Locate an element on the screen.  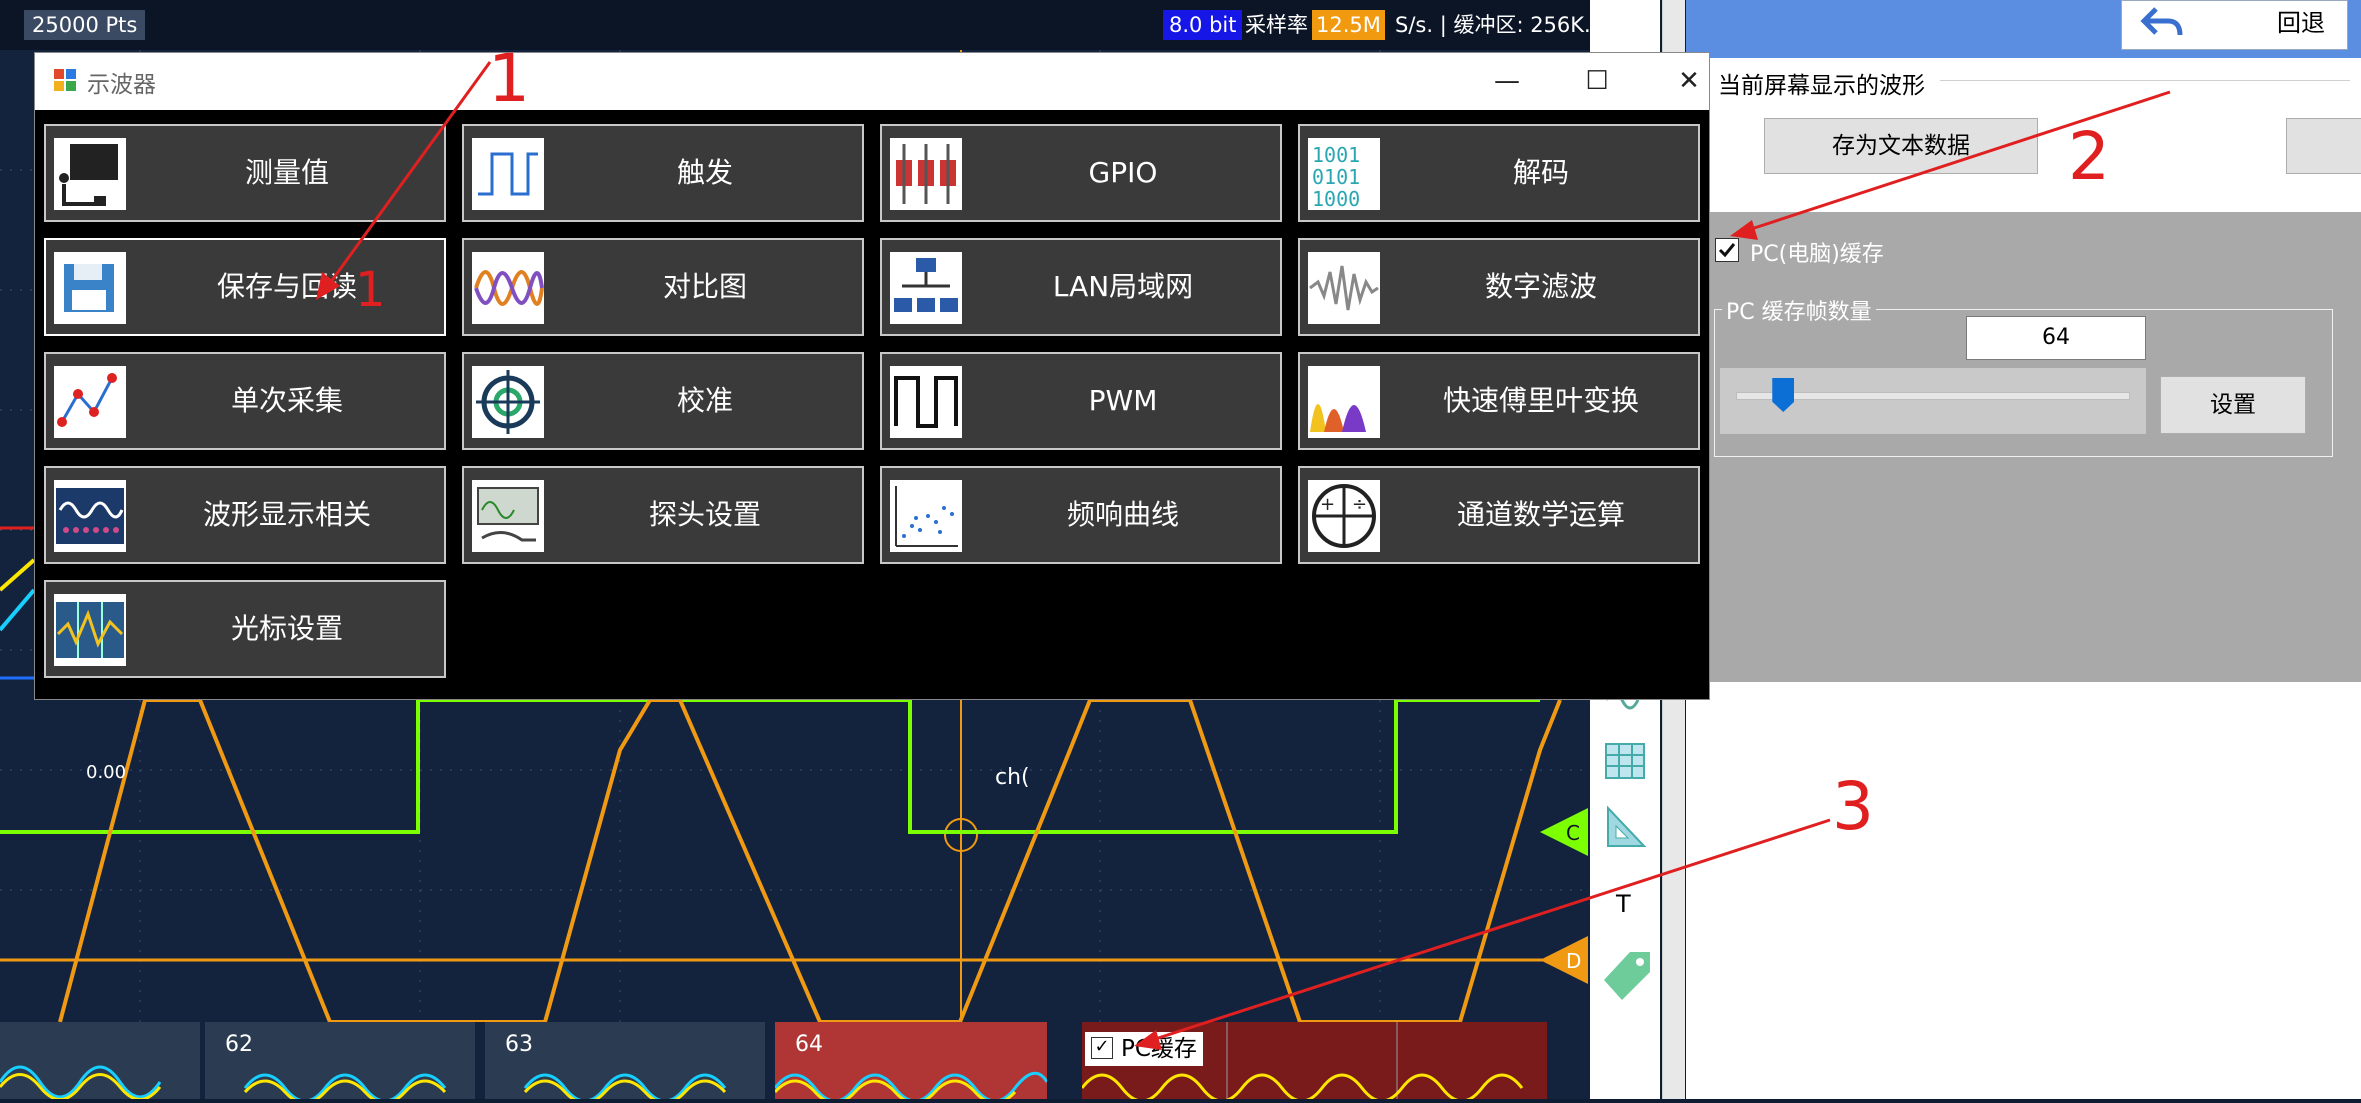
annotation-3: 3 is located at coordinates (1853, 806).